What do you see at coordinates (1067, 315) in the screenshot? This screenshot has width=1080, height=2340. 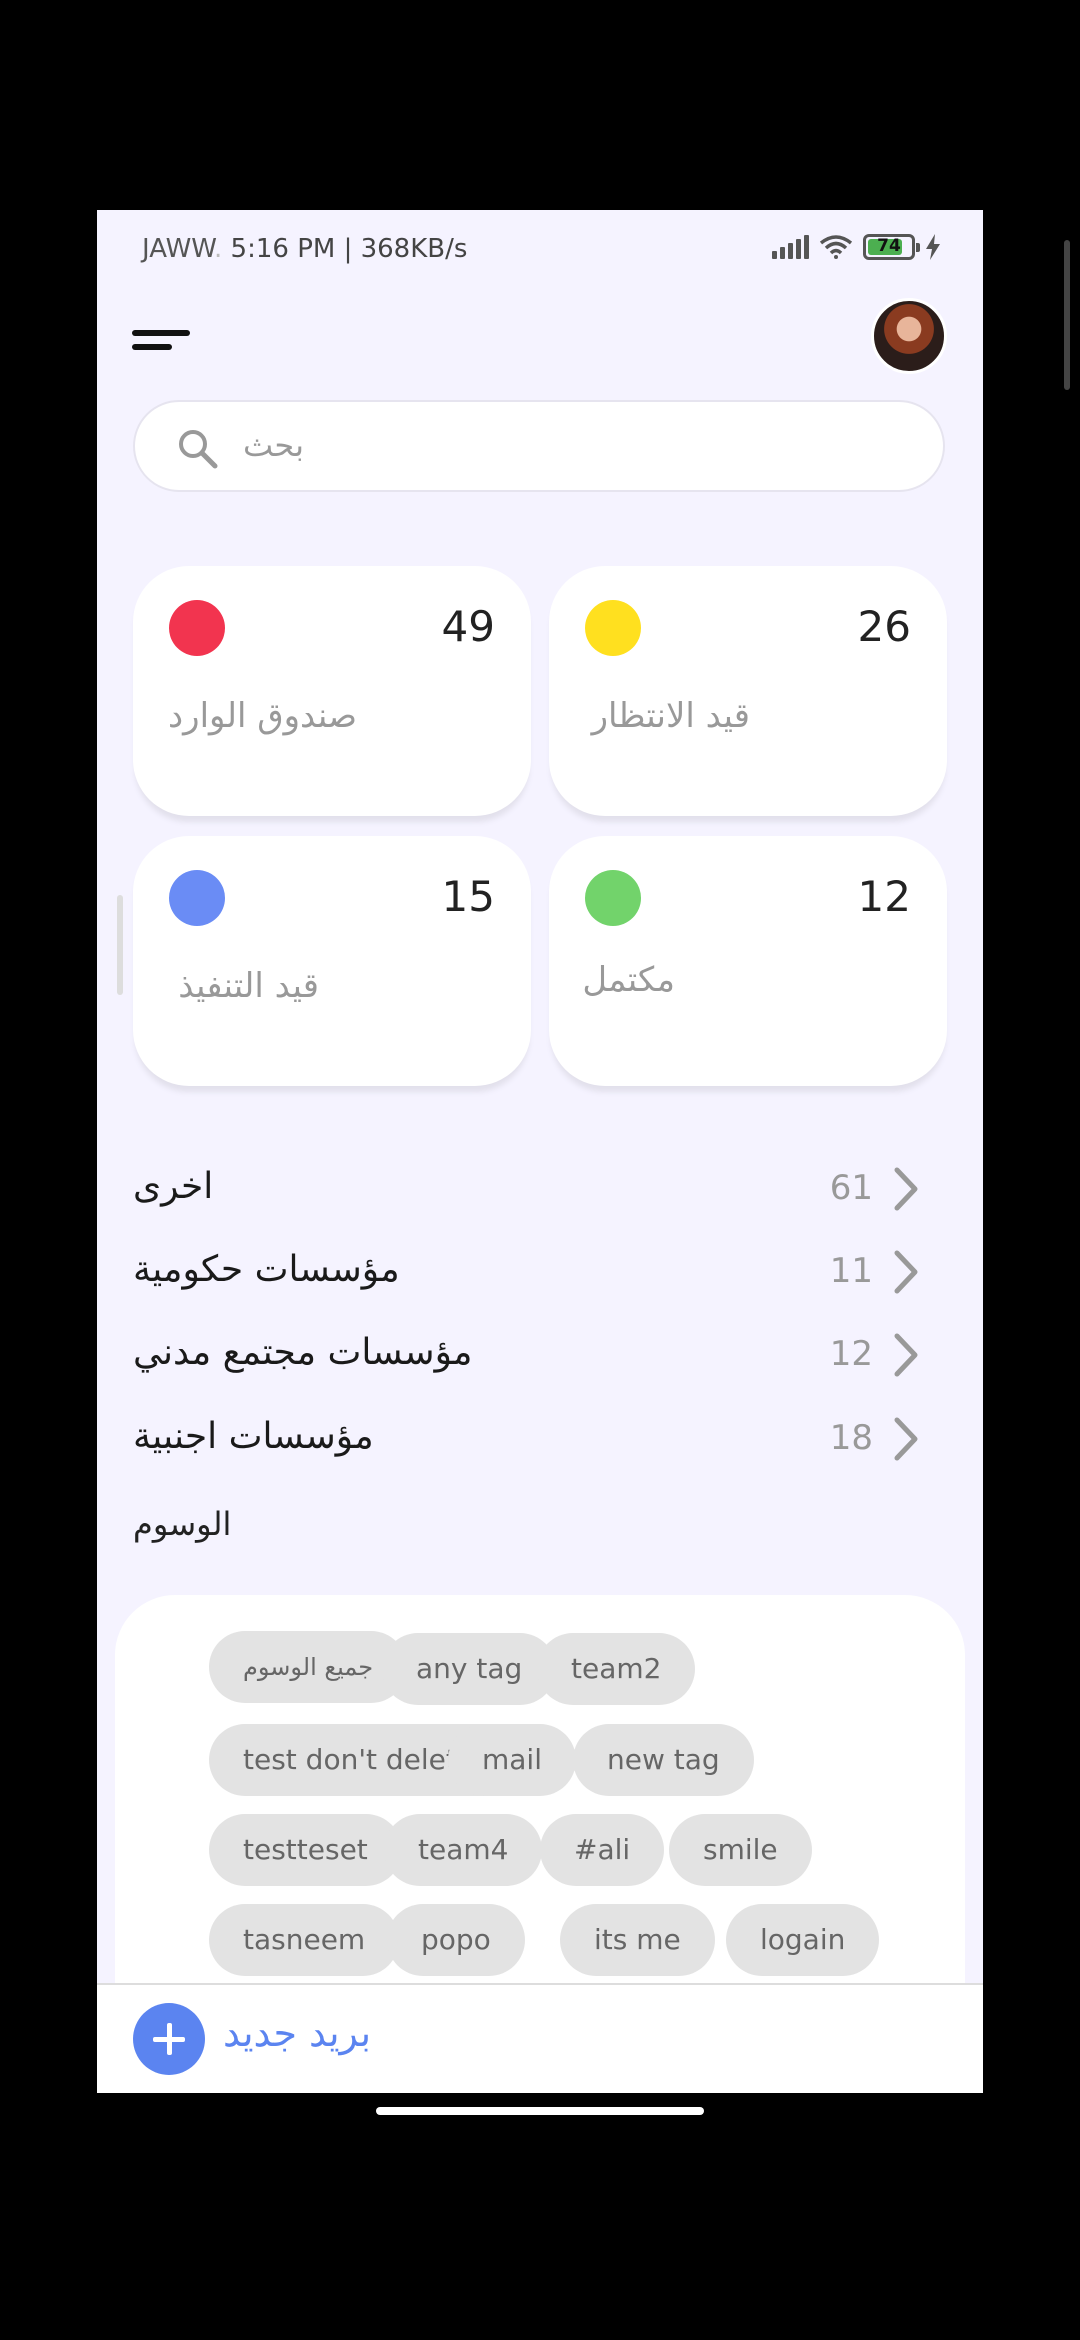 I see `scrollbar` at bounding box center [1067, 315].